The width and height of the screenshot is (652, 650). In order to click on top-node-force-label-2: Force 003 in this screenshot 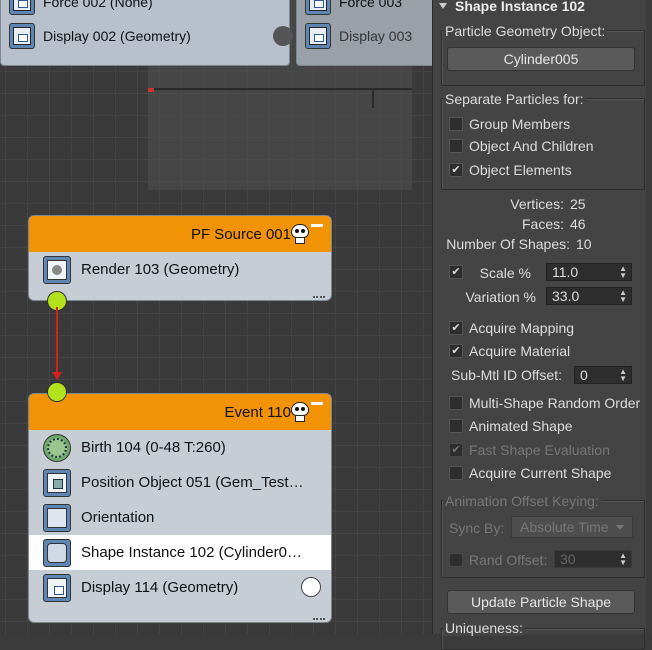, I will do `click(371, 5)`.